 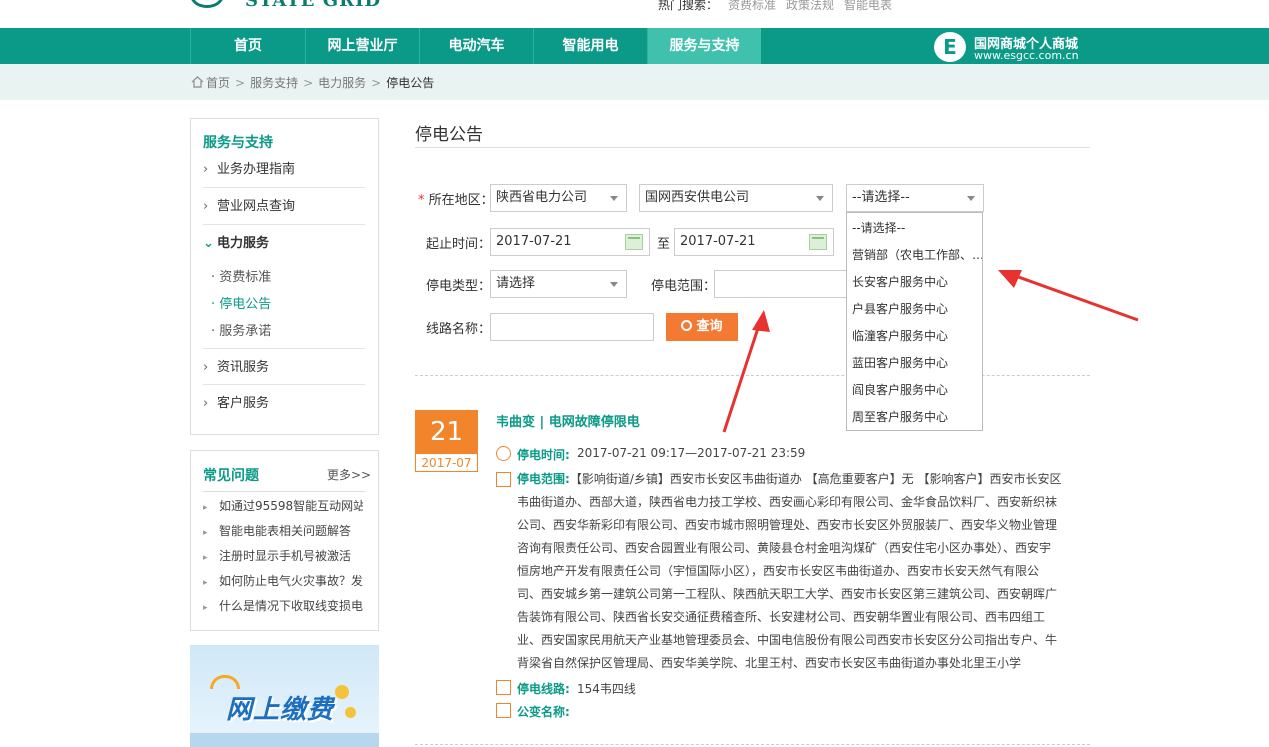 I want to click on nav-service-support: 服务与支持, so click(x=704, y=46).